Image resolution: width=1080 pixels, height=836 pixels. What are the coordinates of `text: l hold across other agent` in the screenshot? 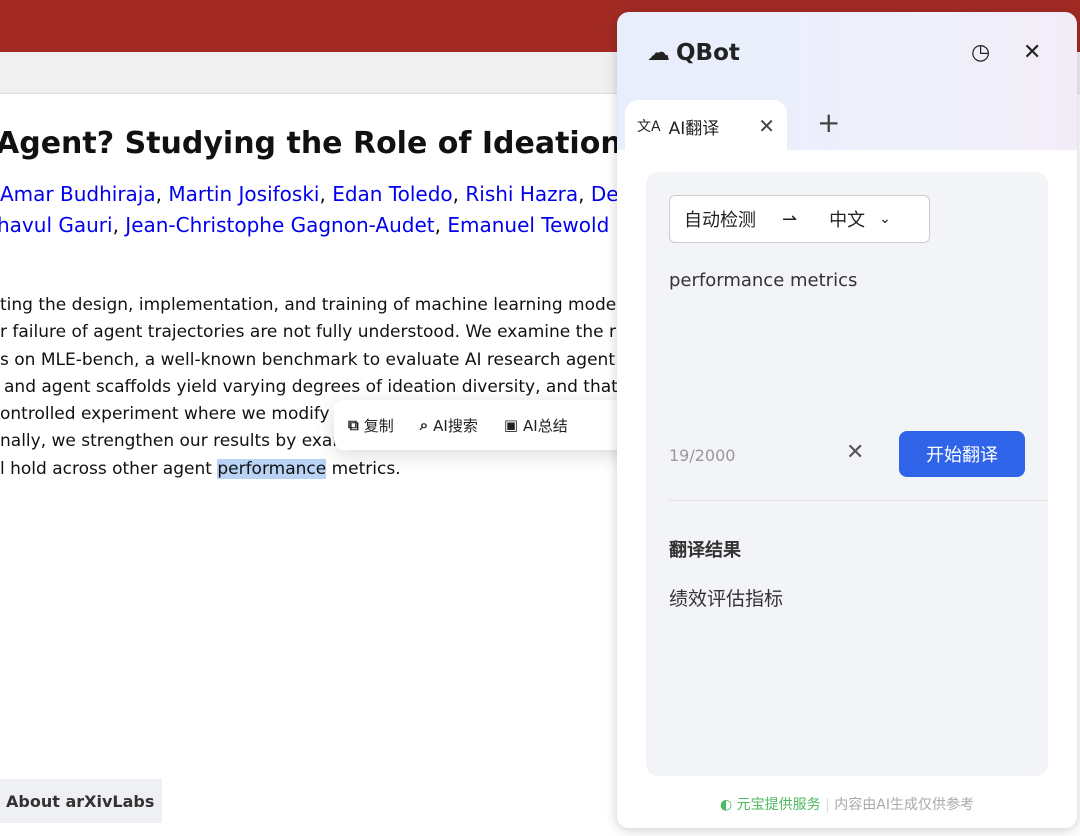 It's located at (109, 468).